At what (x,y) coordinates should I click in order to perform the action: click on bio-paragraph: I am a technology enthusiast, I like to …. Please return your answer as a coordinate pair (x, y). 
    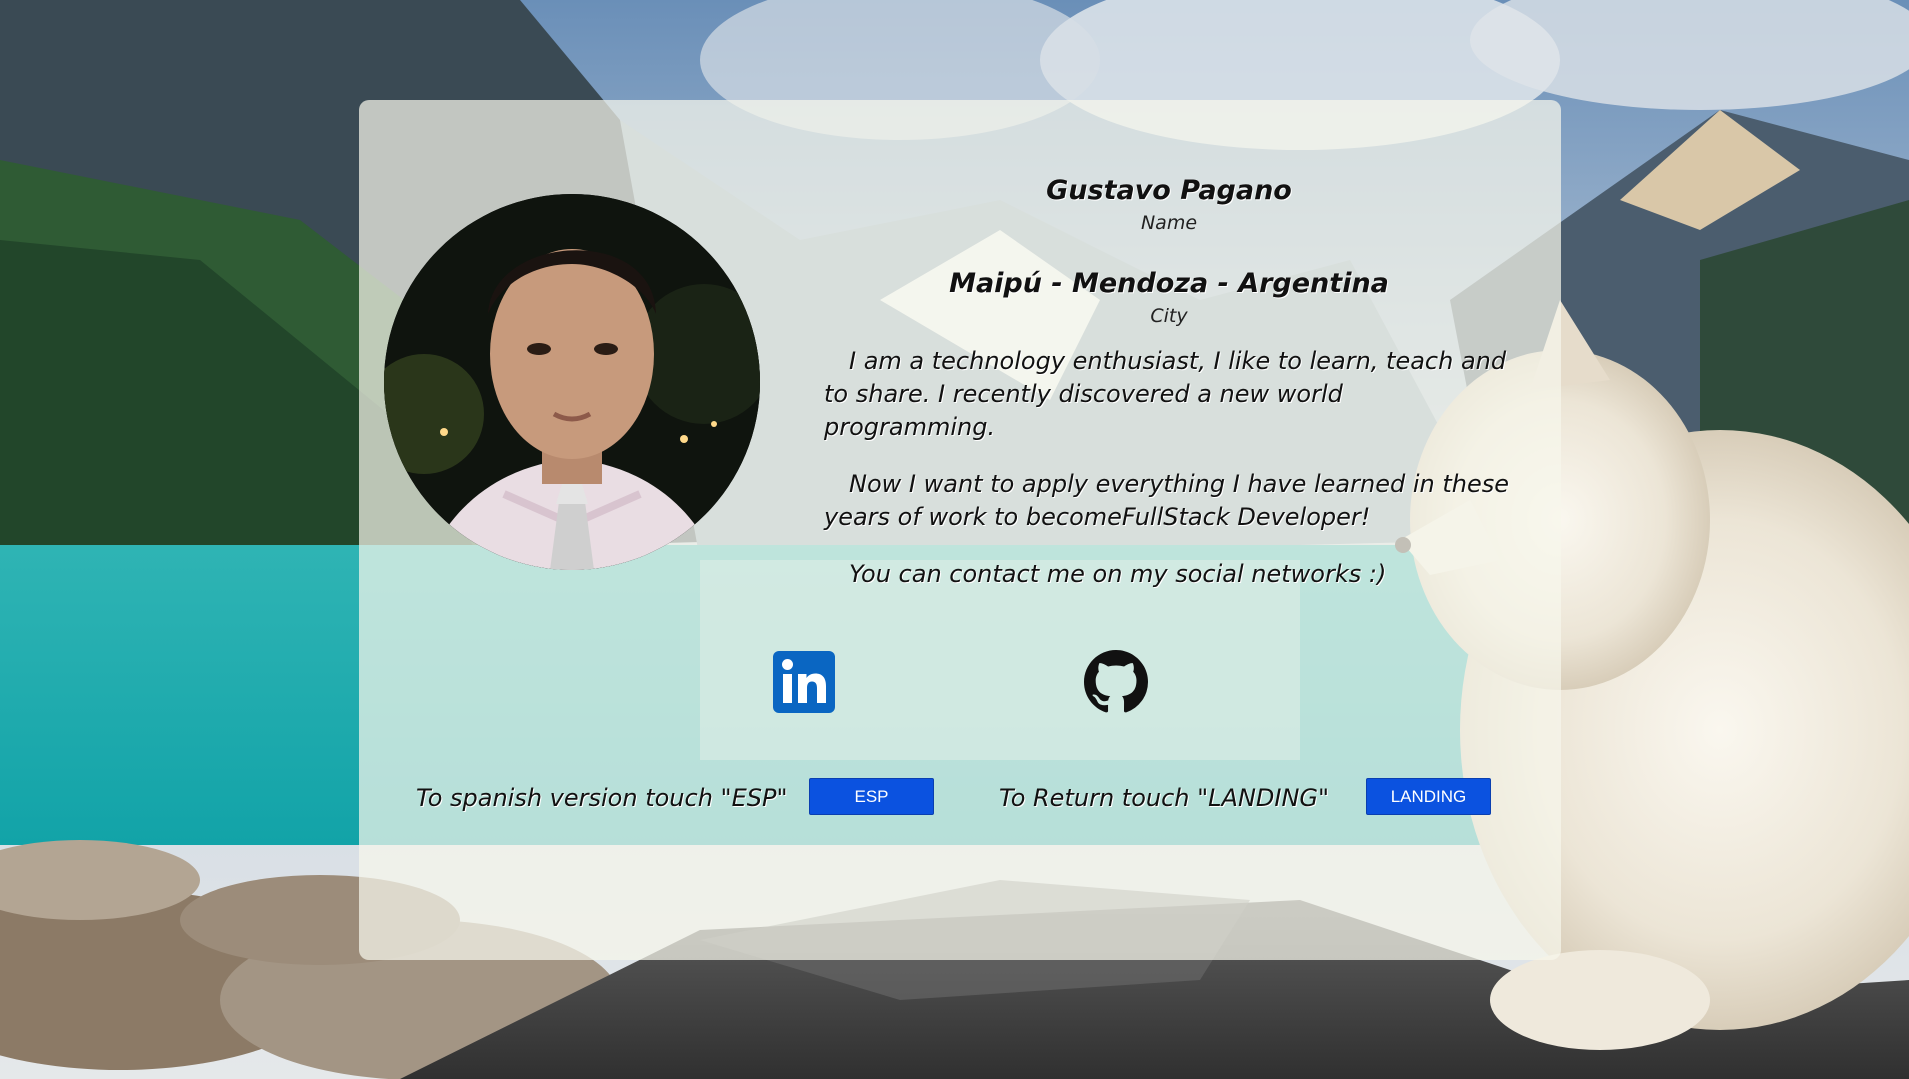
    Looking at the image, I should click on (1165, 394).